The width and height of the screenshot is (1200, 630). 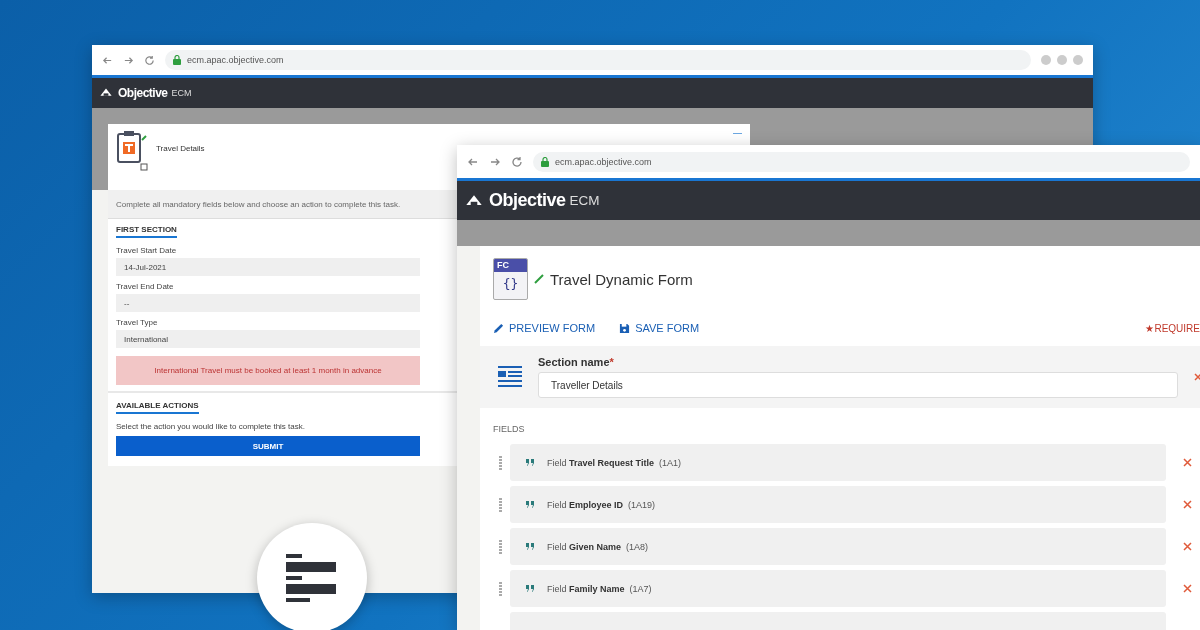 What do you see at coordinates (210, 426) in the screenshot?
I see `actions-hint: Select the action you would like to complete this task.` at bounding box center [210, 426].